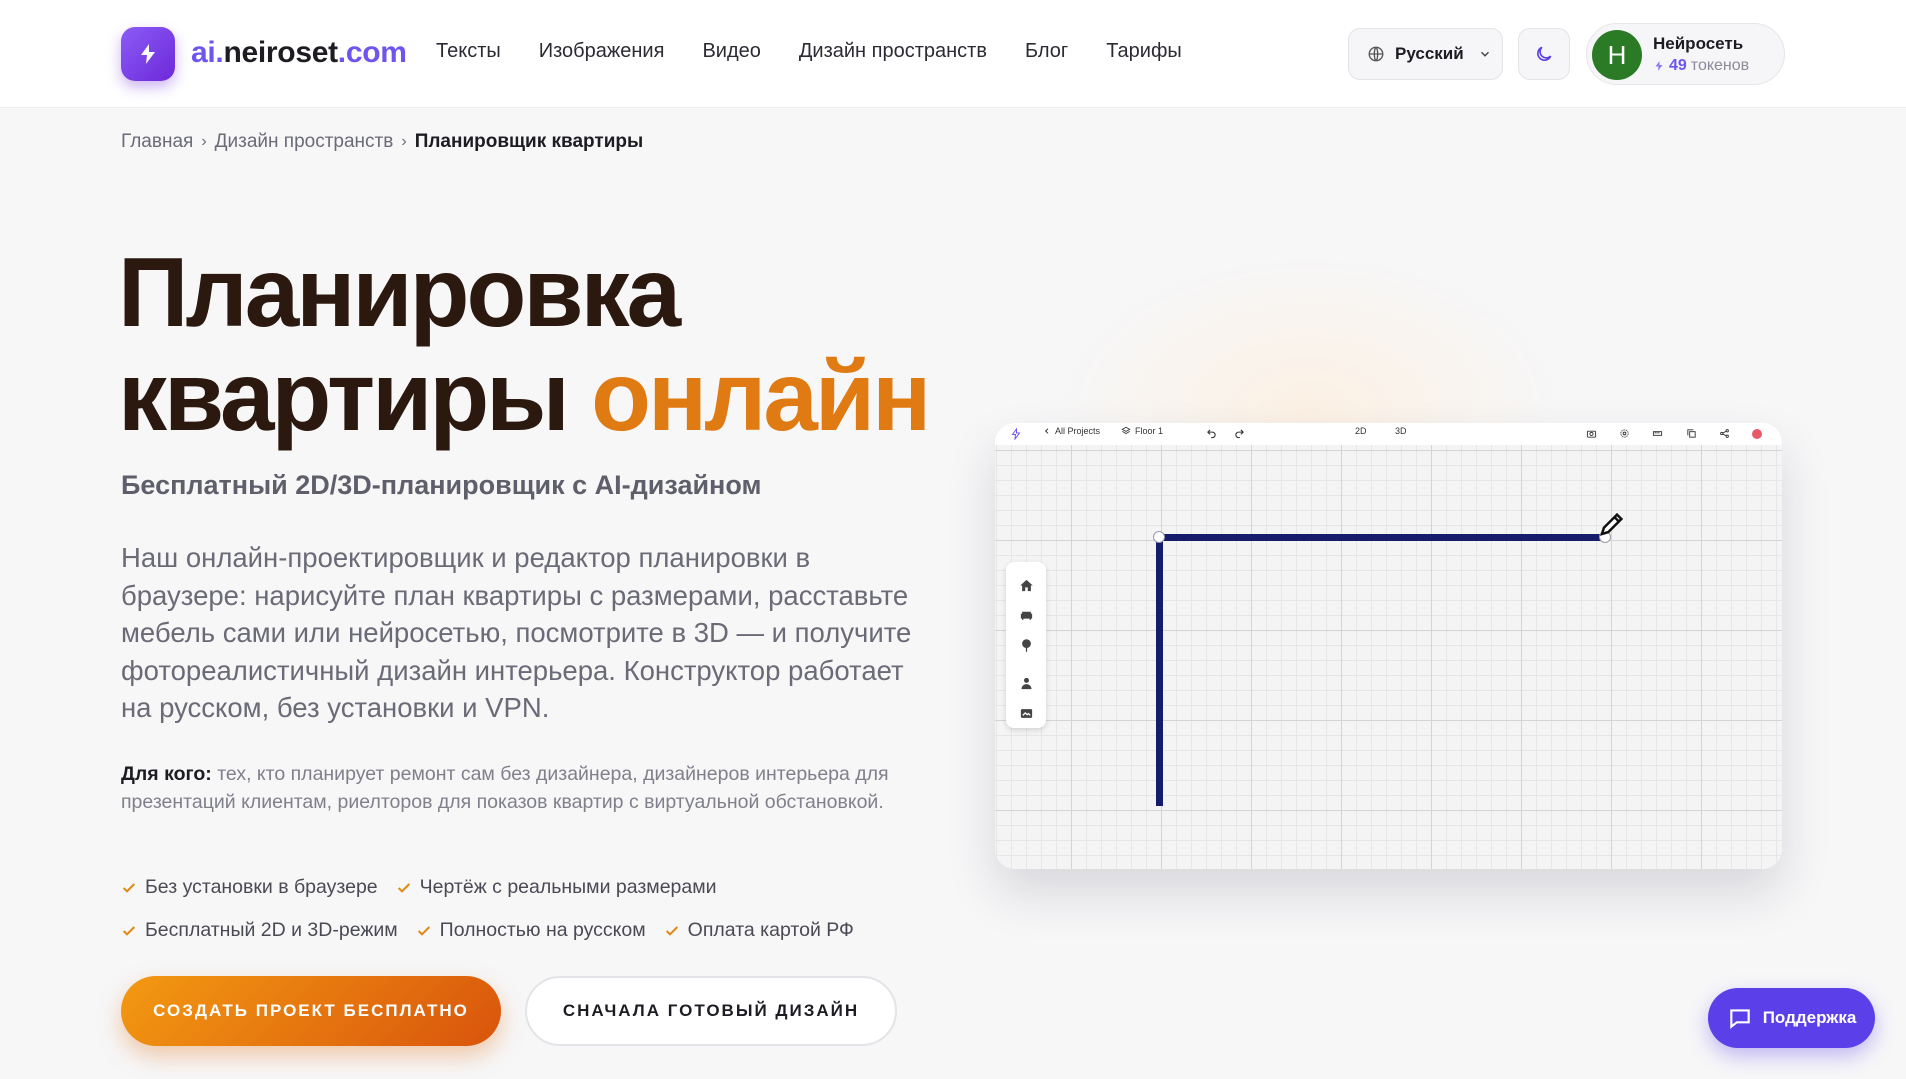 This screenshot has width=1906, height=1079. I want to click on ruler-icon, so click(1657, 433).